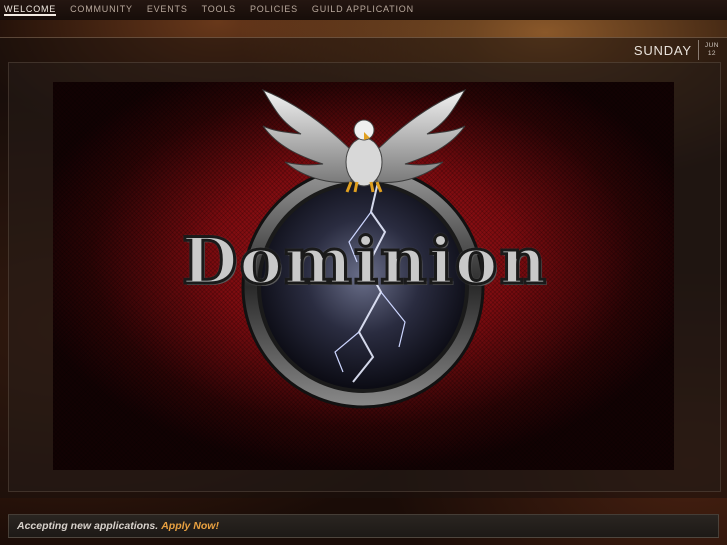  What do you see at coordinates (167, 10) in the screenshot?
I see `nav-events: EVENTS` at bounding box center [167, 10].